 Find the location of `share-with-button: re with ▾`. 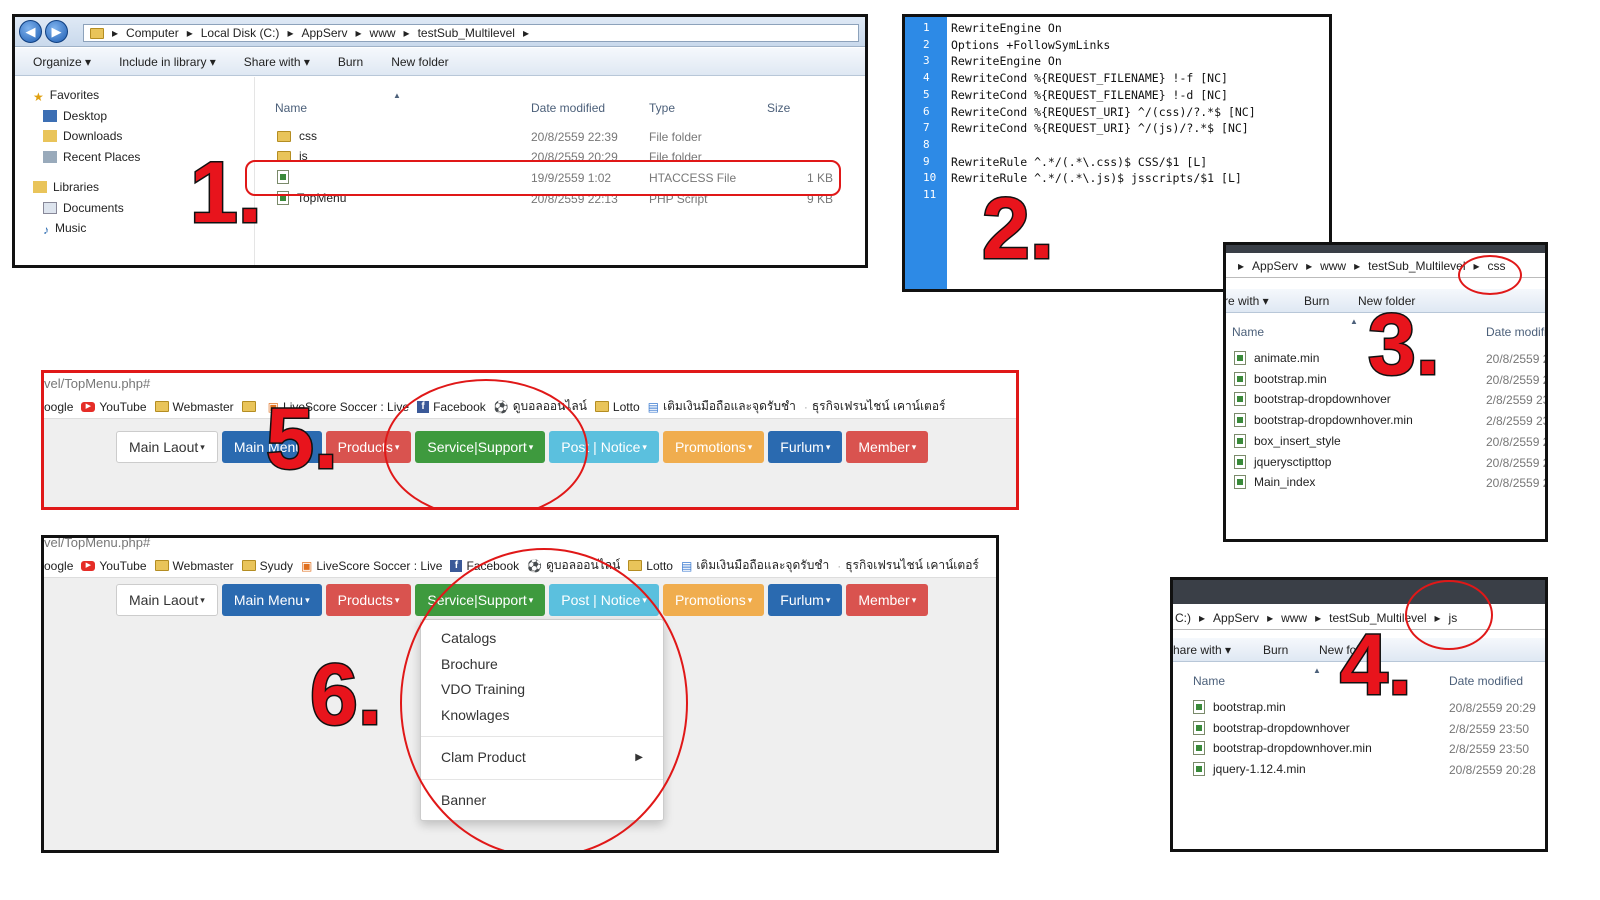

share-with-button: re with ▾ is located at coordinates (1247, 301).